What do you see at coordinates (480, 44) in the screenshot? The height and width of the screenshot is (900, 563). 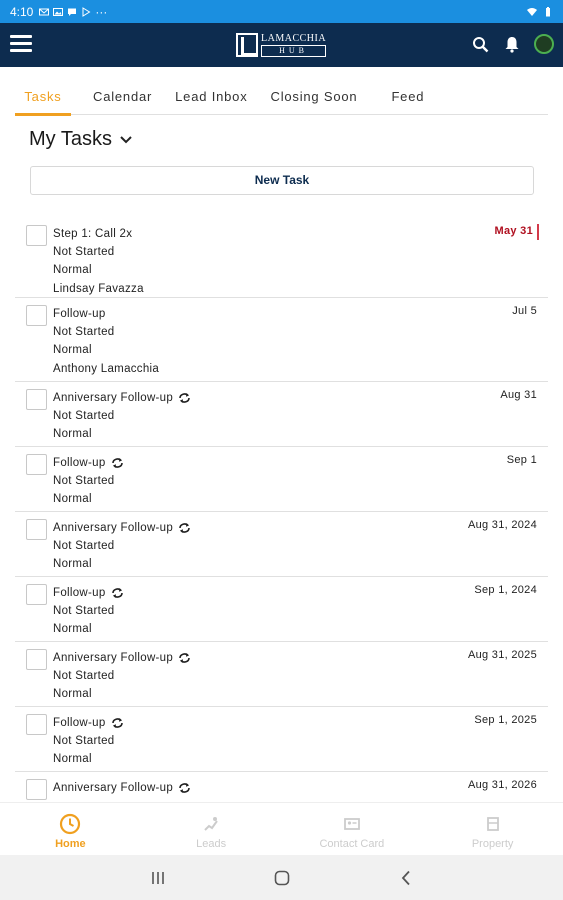 I see `search-icon` at bounding box center [480, 44].